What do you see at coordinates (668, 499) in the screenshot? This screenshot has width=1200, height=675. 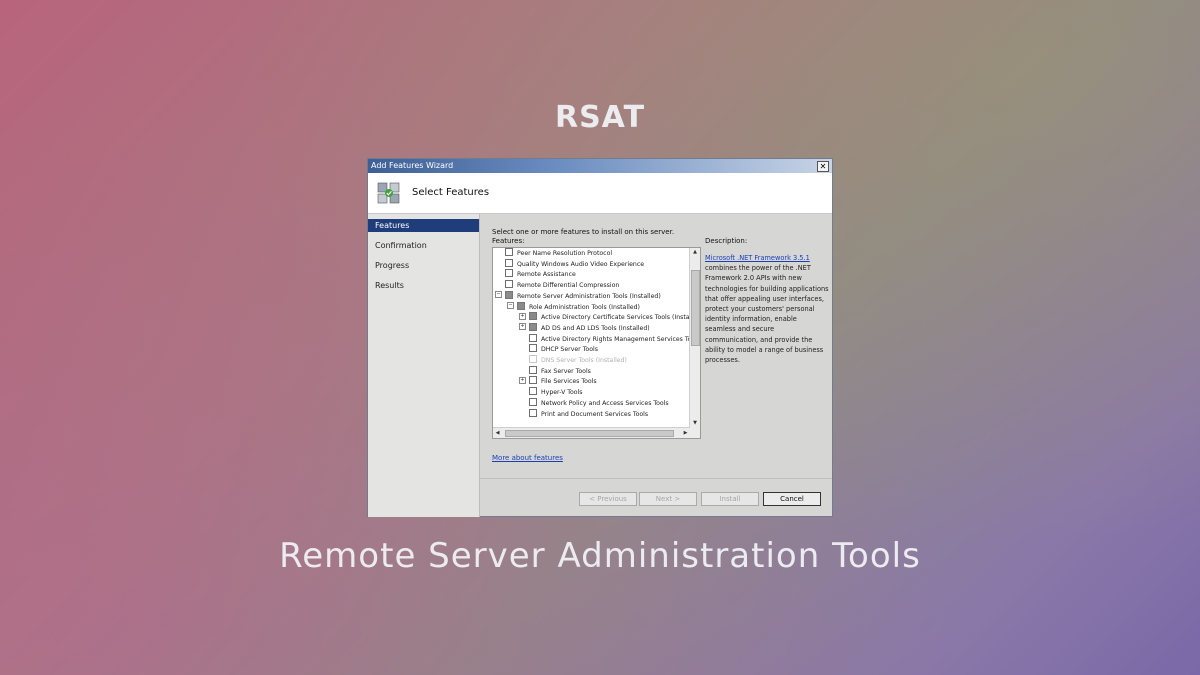 I see `next-button: Next >` at bounding box center [668, 499].